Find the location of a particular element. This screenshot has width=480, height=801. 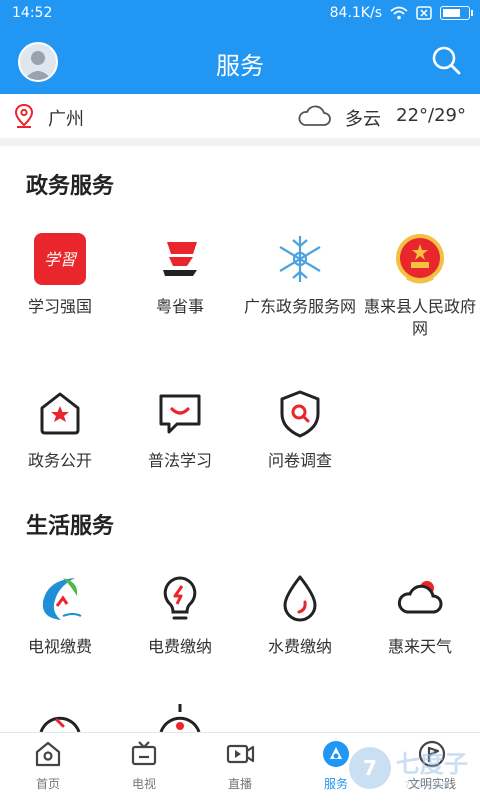

nav-home: 首页 is located at coordinates (48, 765).